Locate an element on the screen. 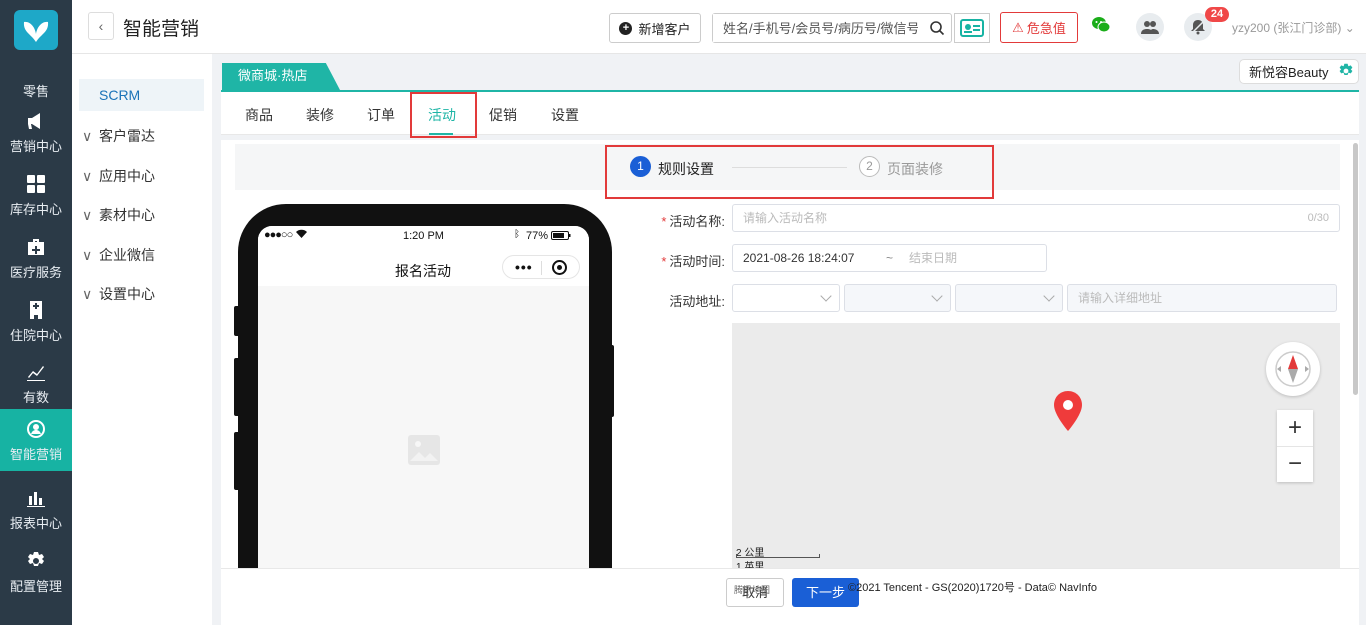  hospital-icon is located at coordinates (36, 310).